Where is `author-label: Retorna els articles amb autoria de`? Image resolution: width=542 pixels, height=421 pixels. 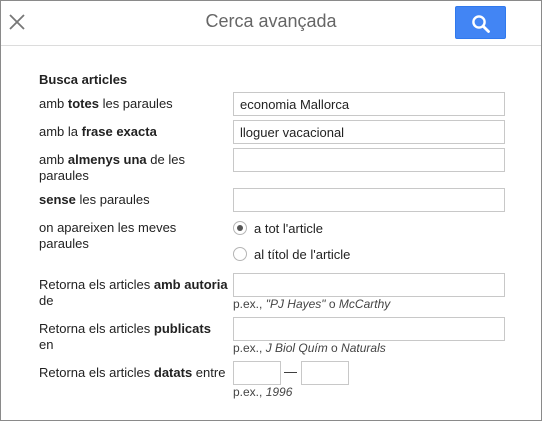
author-label: Retorna els articles amb autoria de is located at coordinates (133, 292).